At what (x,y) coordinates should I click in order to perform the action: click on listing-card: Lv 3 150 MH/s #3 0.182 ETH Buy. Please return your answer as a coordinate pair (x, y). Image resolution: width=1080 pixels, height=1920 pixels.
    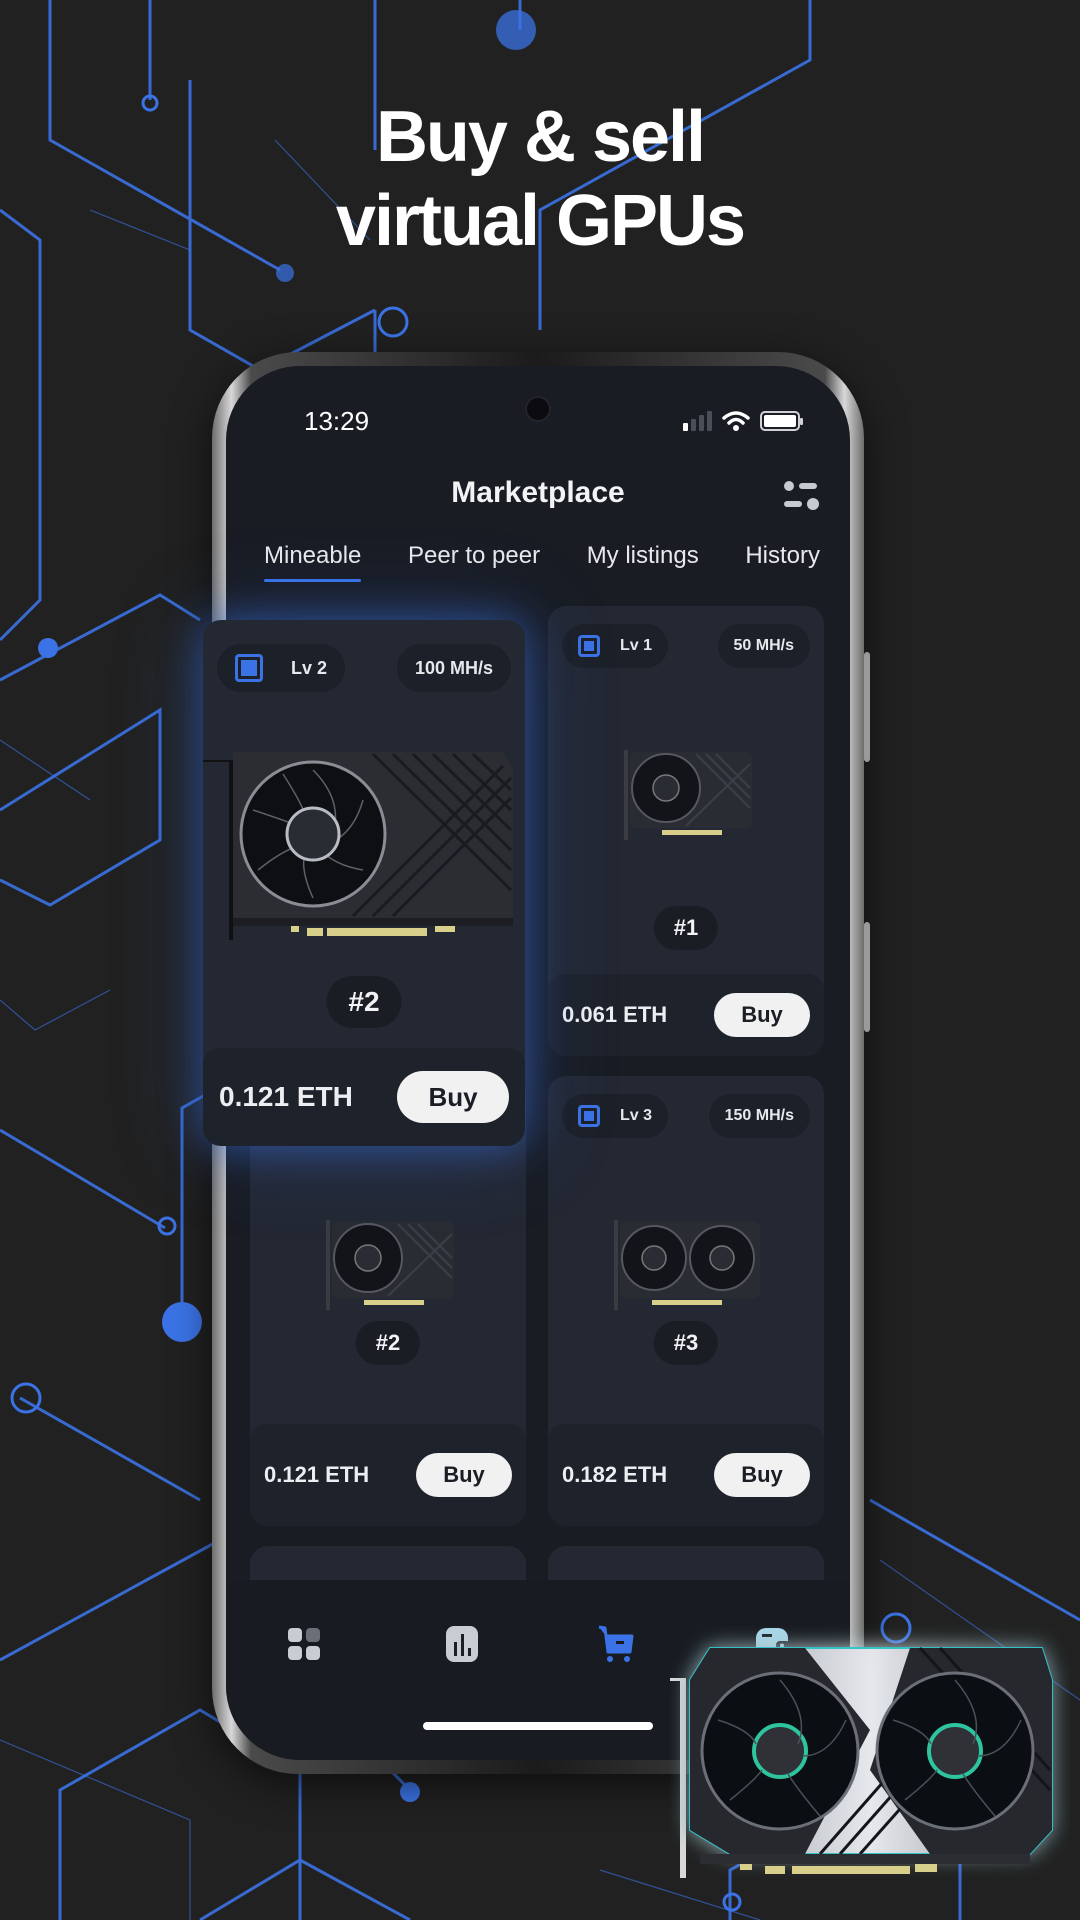
    Looking at the image, I should click on (686, 1301).